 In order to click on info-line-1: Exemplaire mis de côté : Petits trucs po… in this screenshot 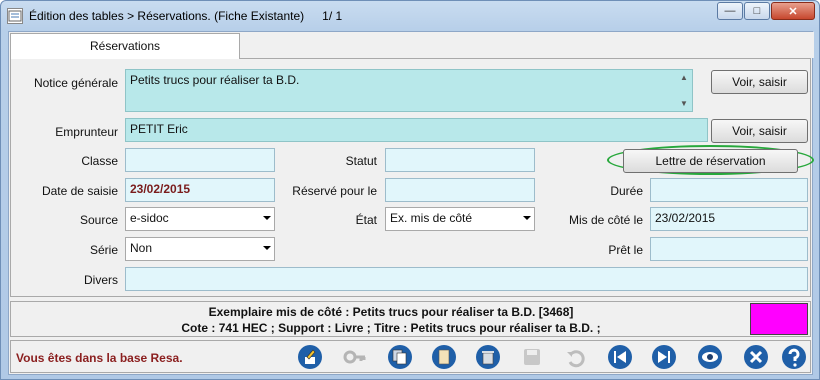, I will do `click(391, 312)`.